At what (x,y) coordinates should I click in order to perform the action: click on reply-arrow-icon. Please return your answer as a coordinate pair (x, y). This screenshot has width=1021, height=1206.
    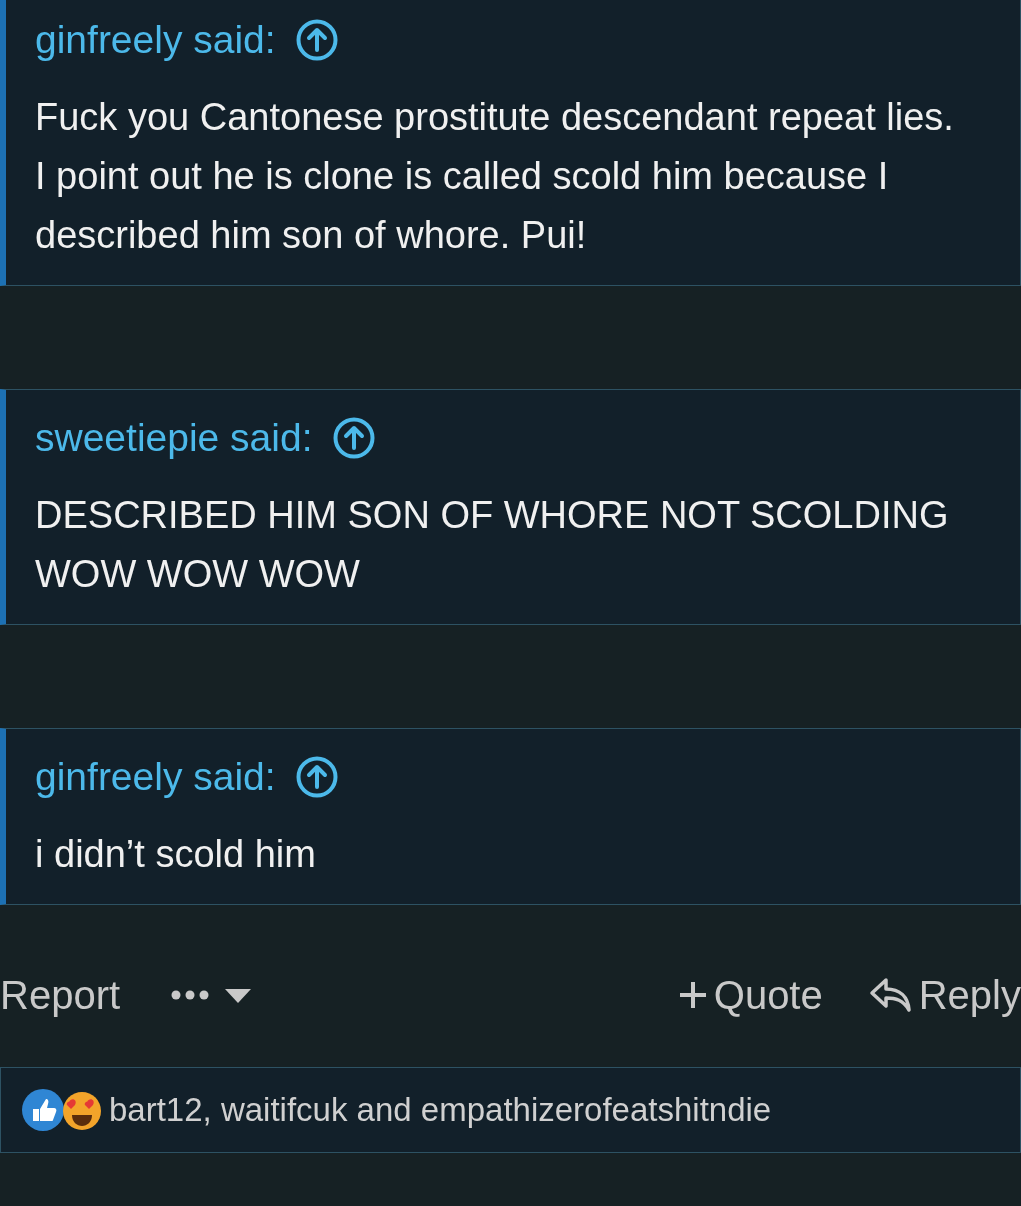
    Looking at the image, I should click on (890, 995).